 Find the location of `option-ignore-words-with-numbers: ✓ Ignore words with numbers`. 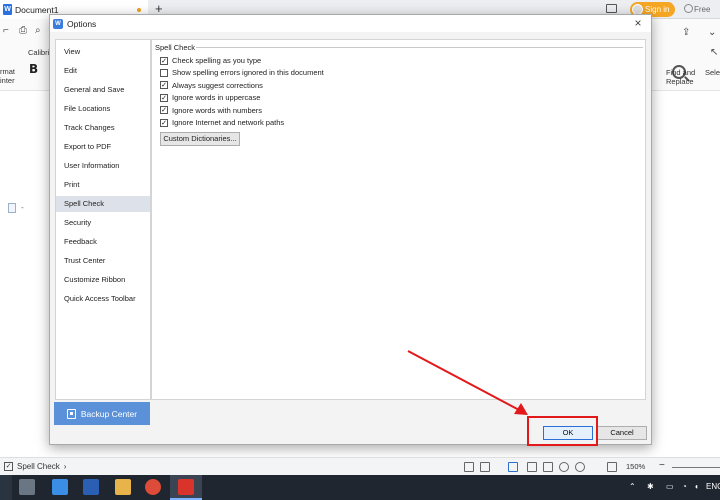

option-ignore-words-with-numbers: ✓ Ignore words with numbers is located at coordinates (211, 110).